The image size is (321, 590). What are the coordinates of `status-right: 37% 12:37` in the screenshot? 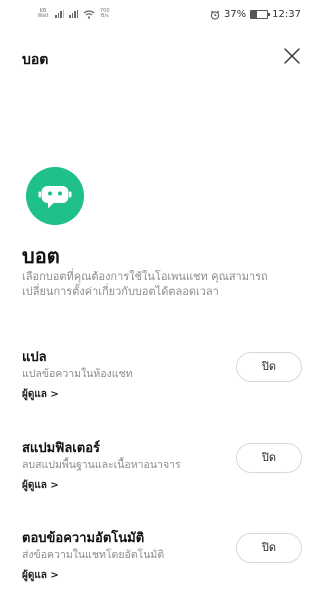 It's located at (255, 14).